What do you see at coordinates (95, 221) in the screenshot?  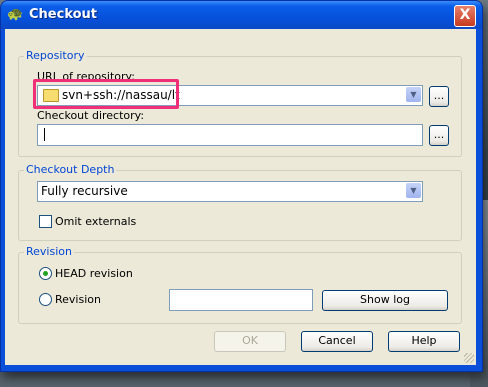 I see `omit-externals-label: Omit externals` at bounding box center [95, 221].